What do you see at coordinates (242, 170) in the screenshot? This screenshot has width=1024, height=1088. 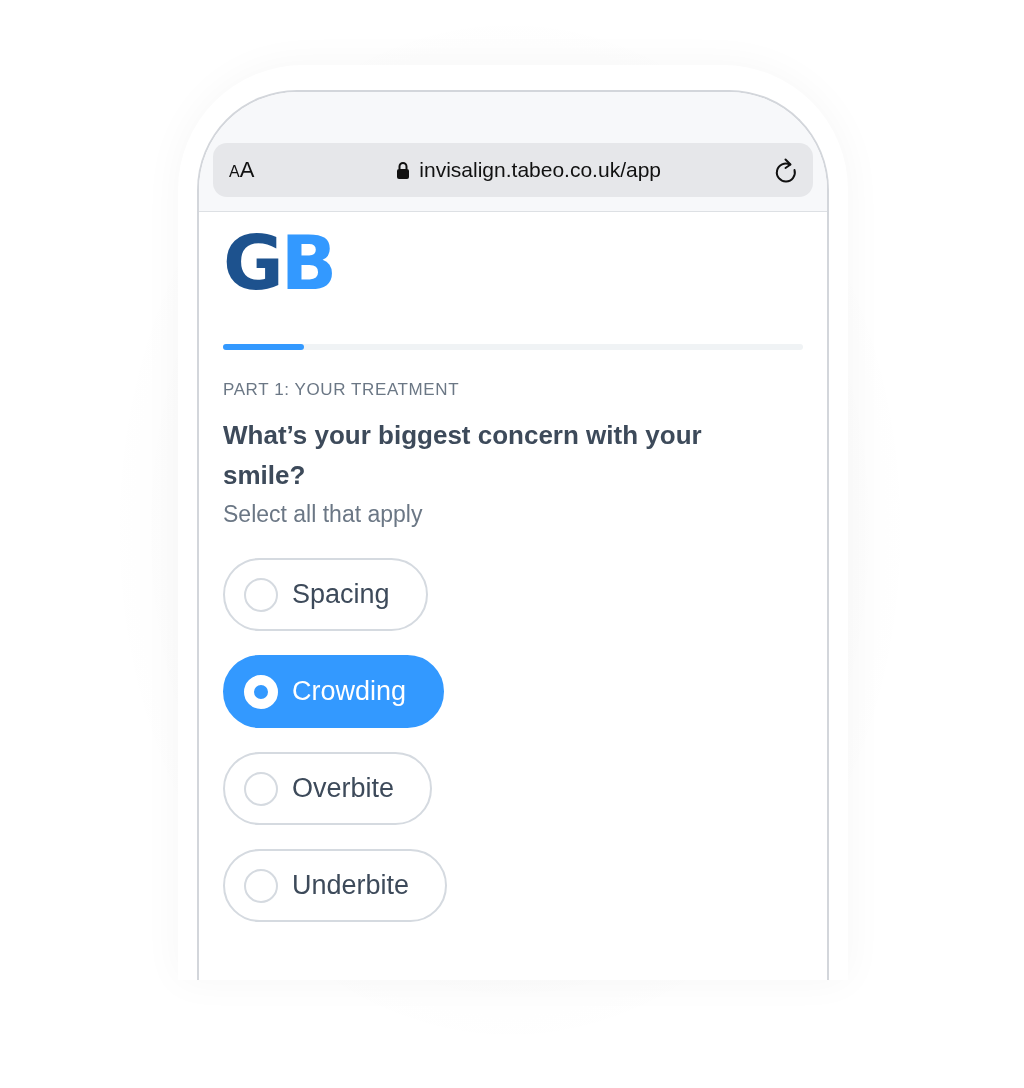 I see `text-size-button: AA` at bounding box center [242, 170].